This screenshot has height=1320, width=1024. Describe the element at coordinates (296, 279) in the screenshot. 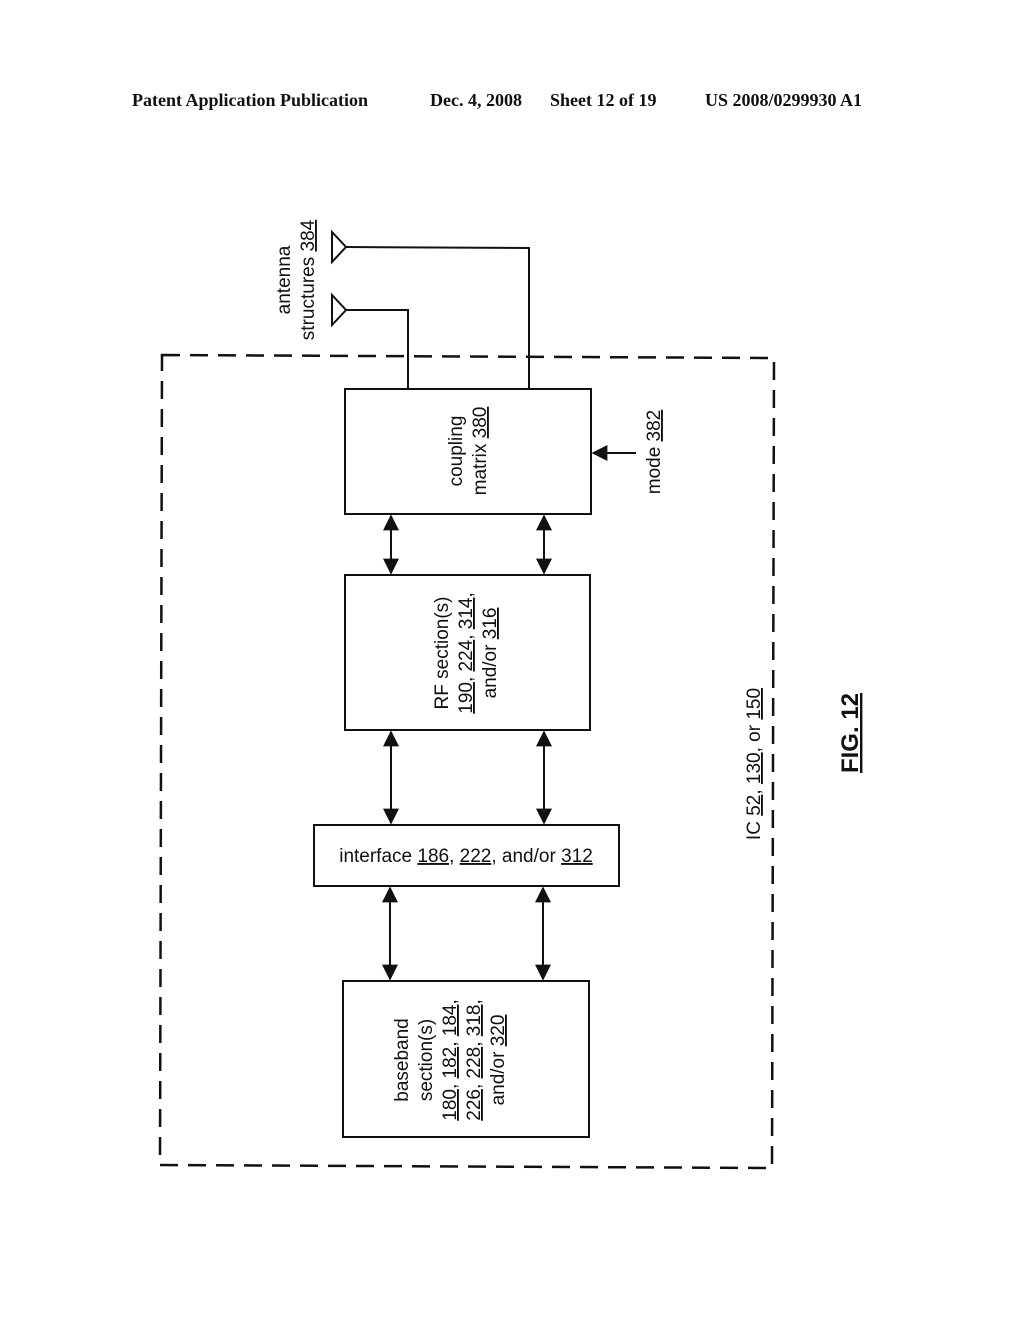

I see `antenna-label: antenna structures 384` at that location.